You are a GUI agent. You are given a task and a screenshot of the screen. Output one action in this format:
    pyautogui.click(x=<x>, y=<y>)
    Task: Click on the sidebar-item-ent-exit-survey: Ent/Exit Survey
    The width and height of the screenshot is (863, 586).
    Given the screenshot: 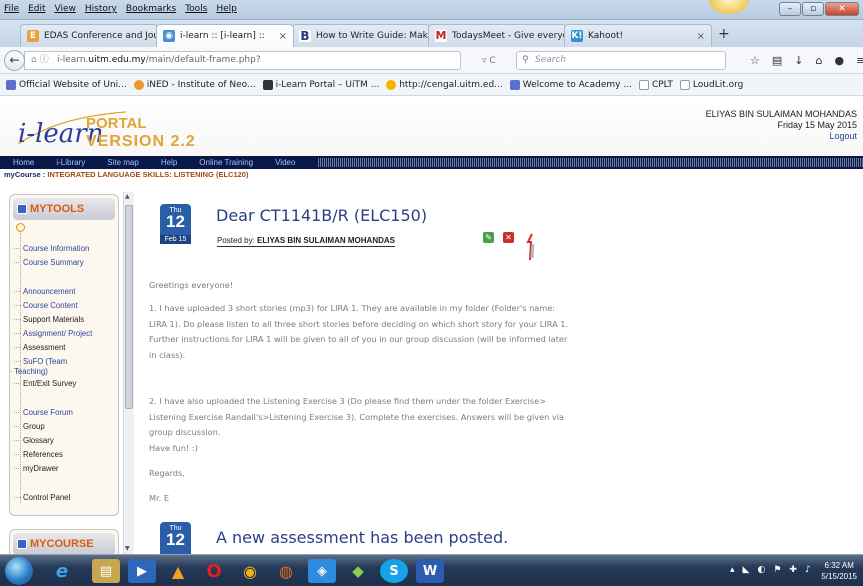 What is the action you would take?
    pyautogui.click(x=45, y=384)
    